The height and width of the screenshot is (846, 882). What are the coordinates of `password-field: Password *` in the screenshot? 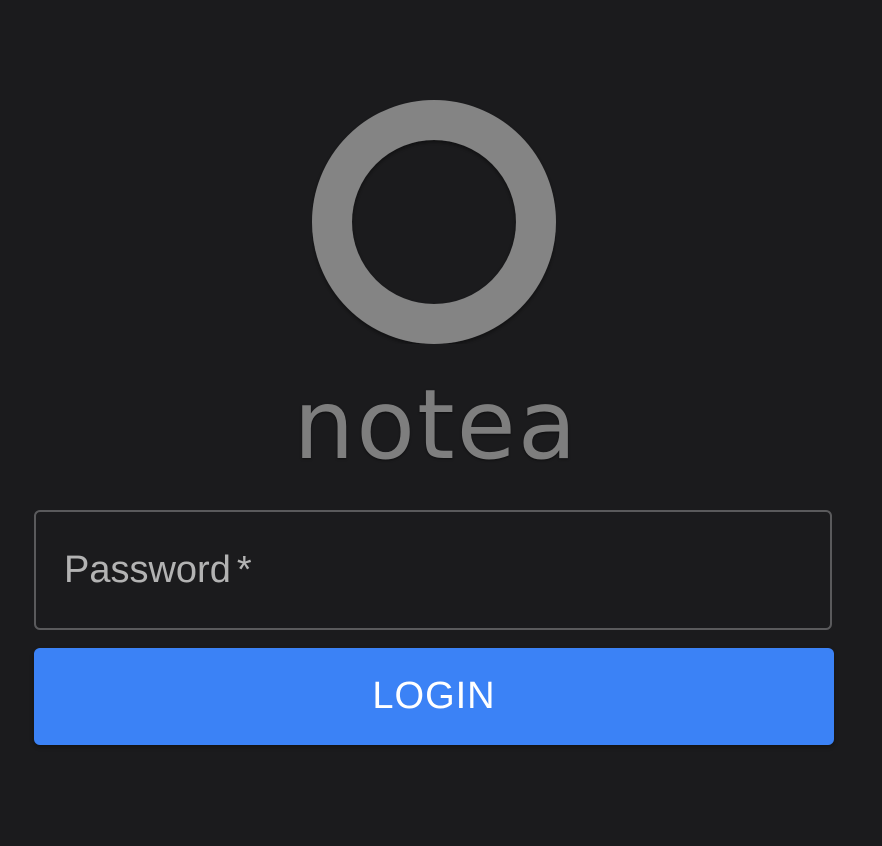 It's located at (433, 570).